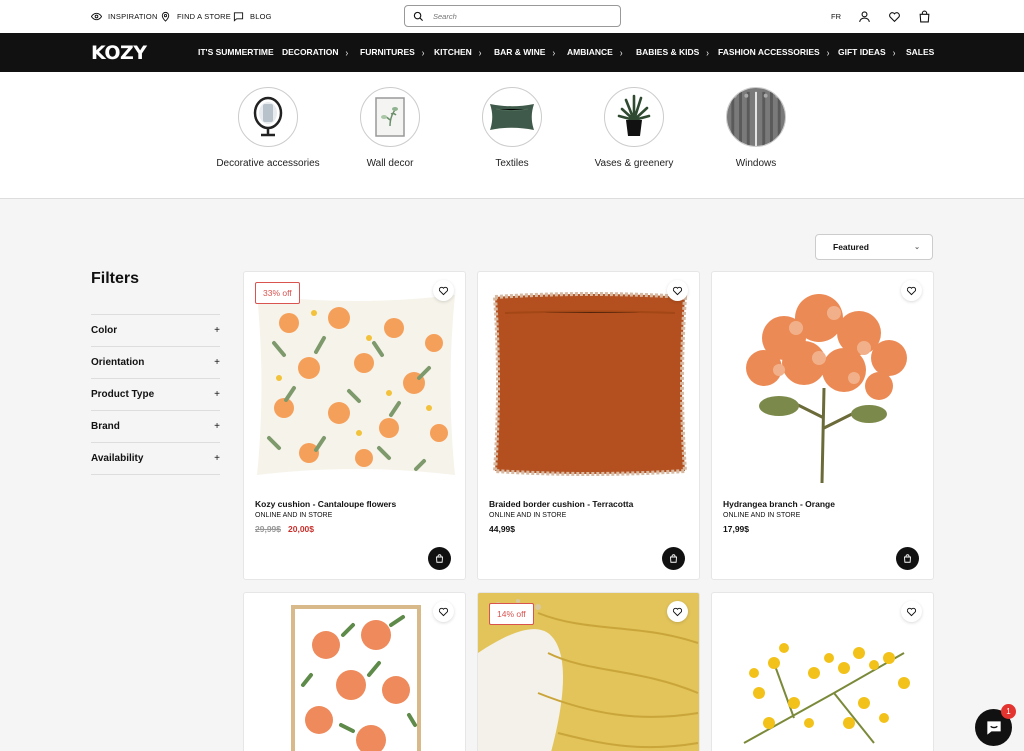 Image resolution: width=1024 pixels, height=751 pixels. What do you see at coordinates (284, 529) in the screenshot?
I see `product-price: 29,99$ 20,00$` at bounding box center [284, 529].